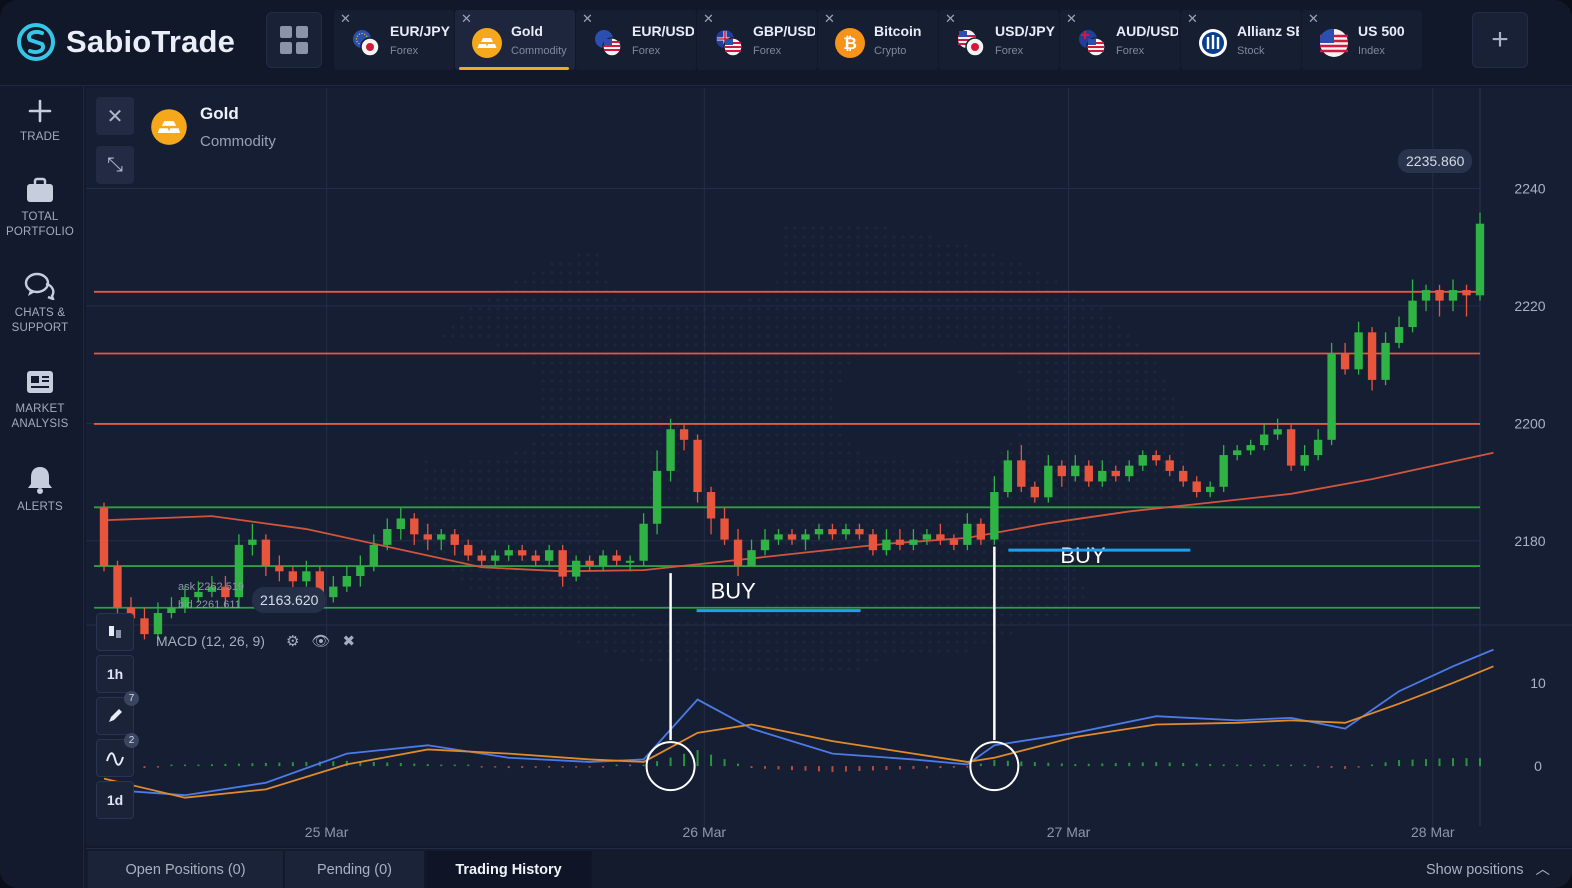 This screenshot has height=888, width=1572. I want to click on tab-type: Commodity, so click(539, 51).